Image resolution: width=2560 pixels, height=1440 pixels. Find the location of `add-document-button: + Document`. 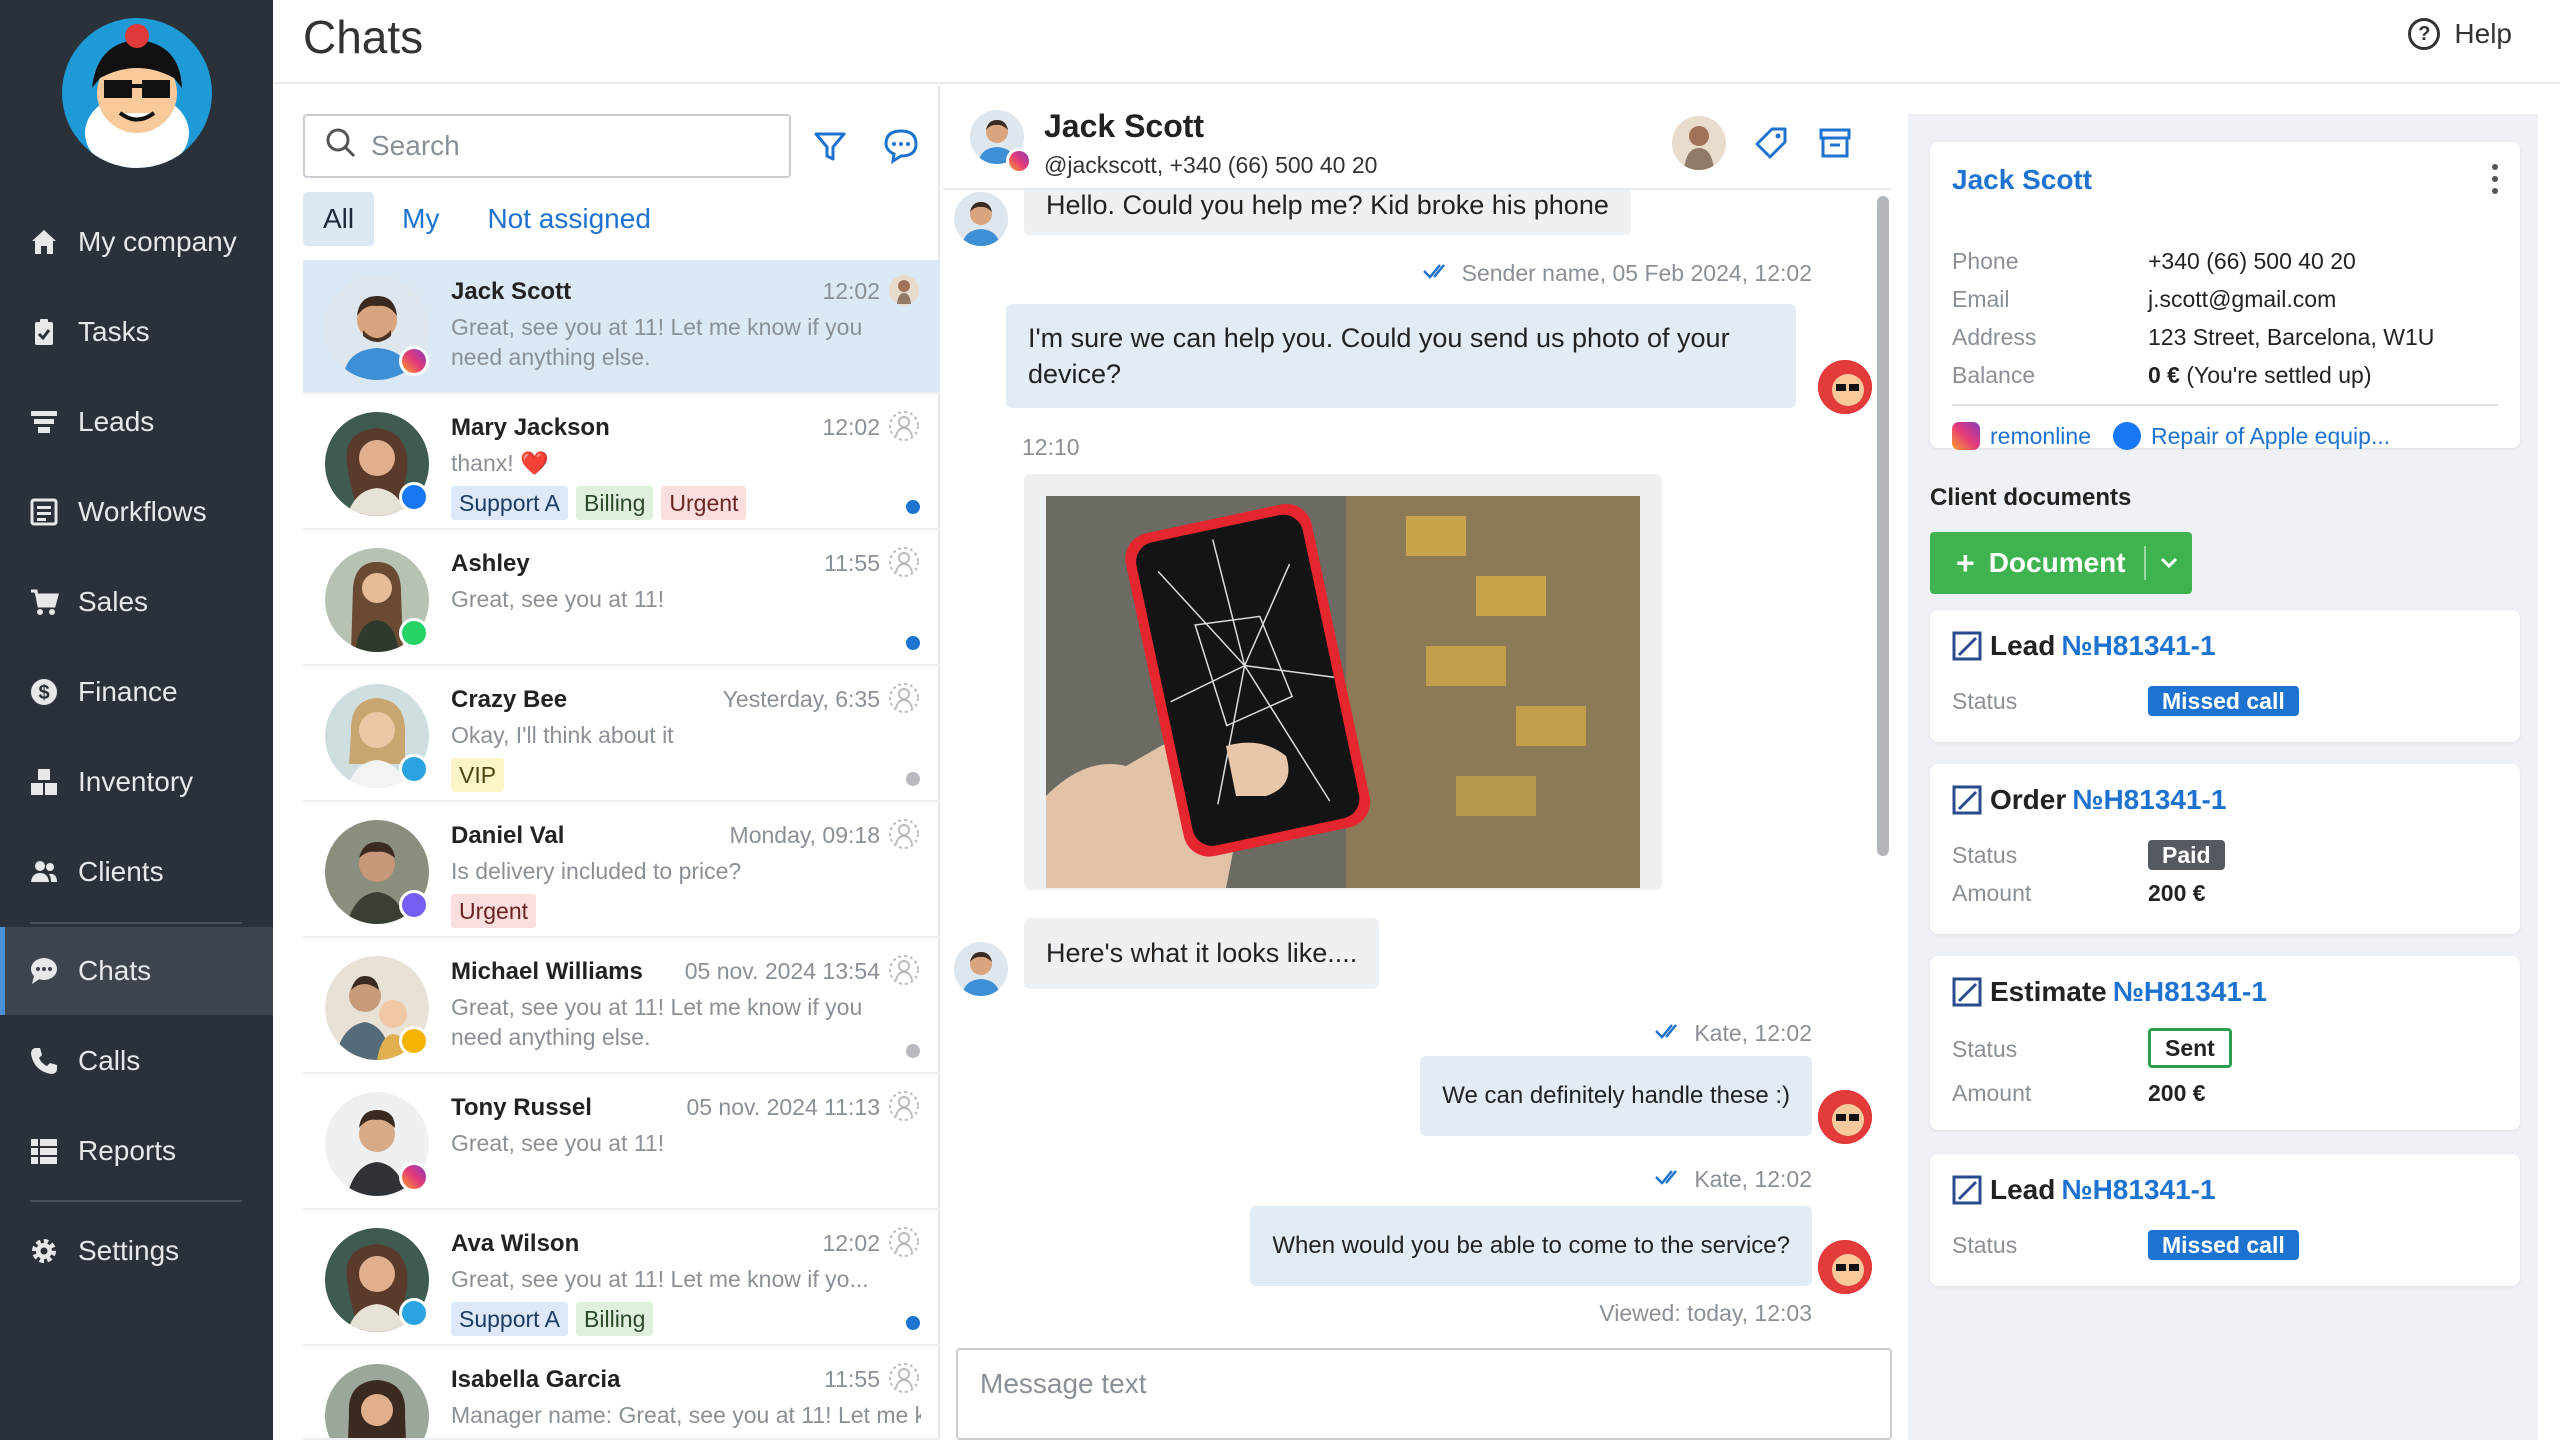

add-document-button: + Document is located at coordinates (2061, 563).